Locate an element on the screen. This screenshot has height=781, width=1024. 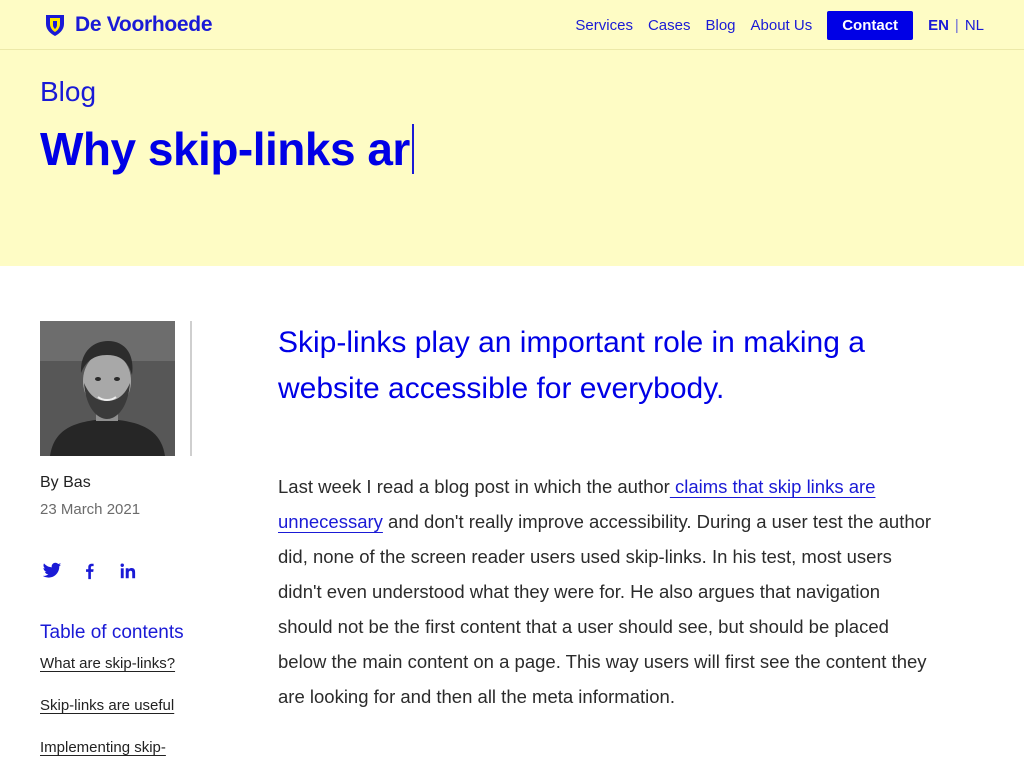
twitter-icon is located at coordinates (52, 571).